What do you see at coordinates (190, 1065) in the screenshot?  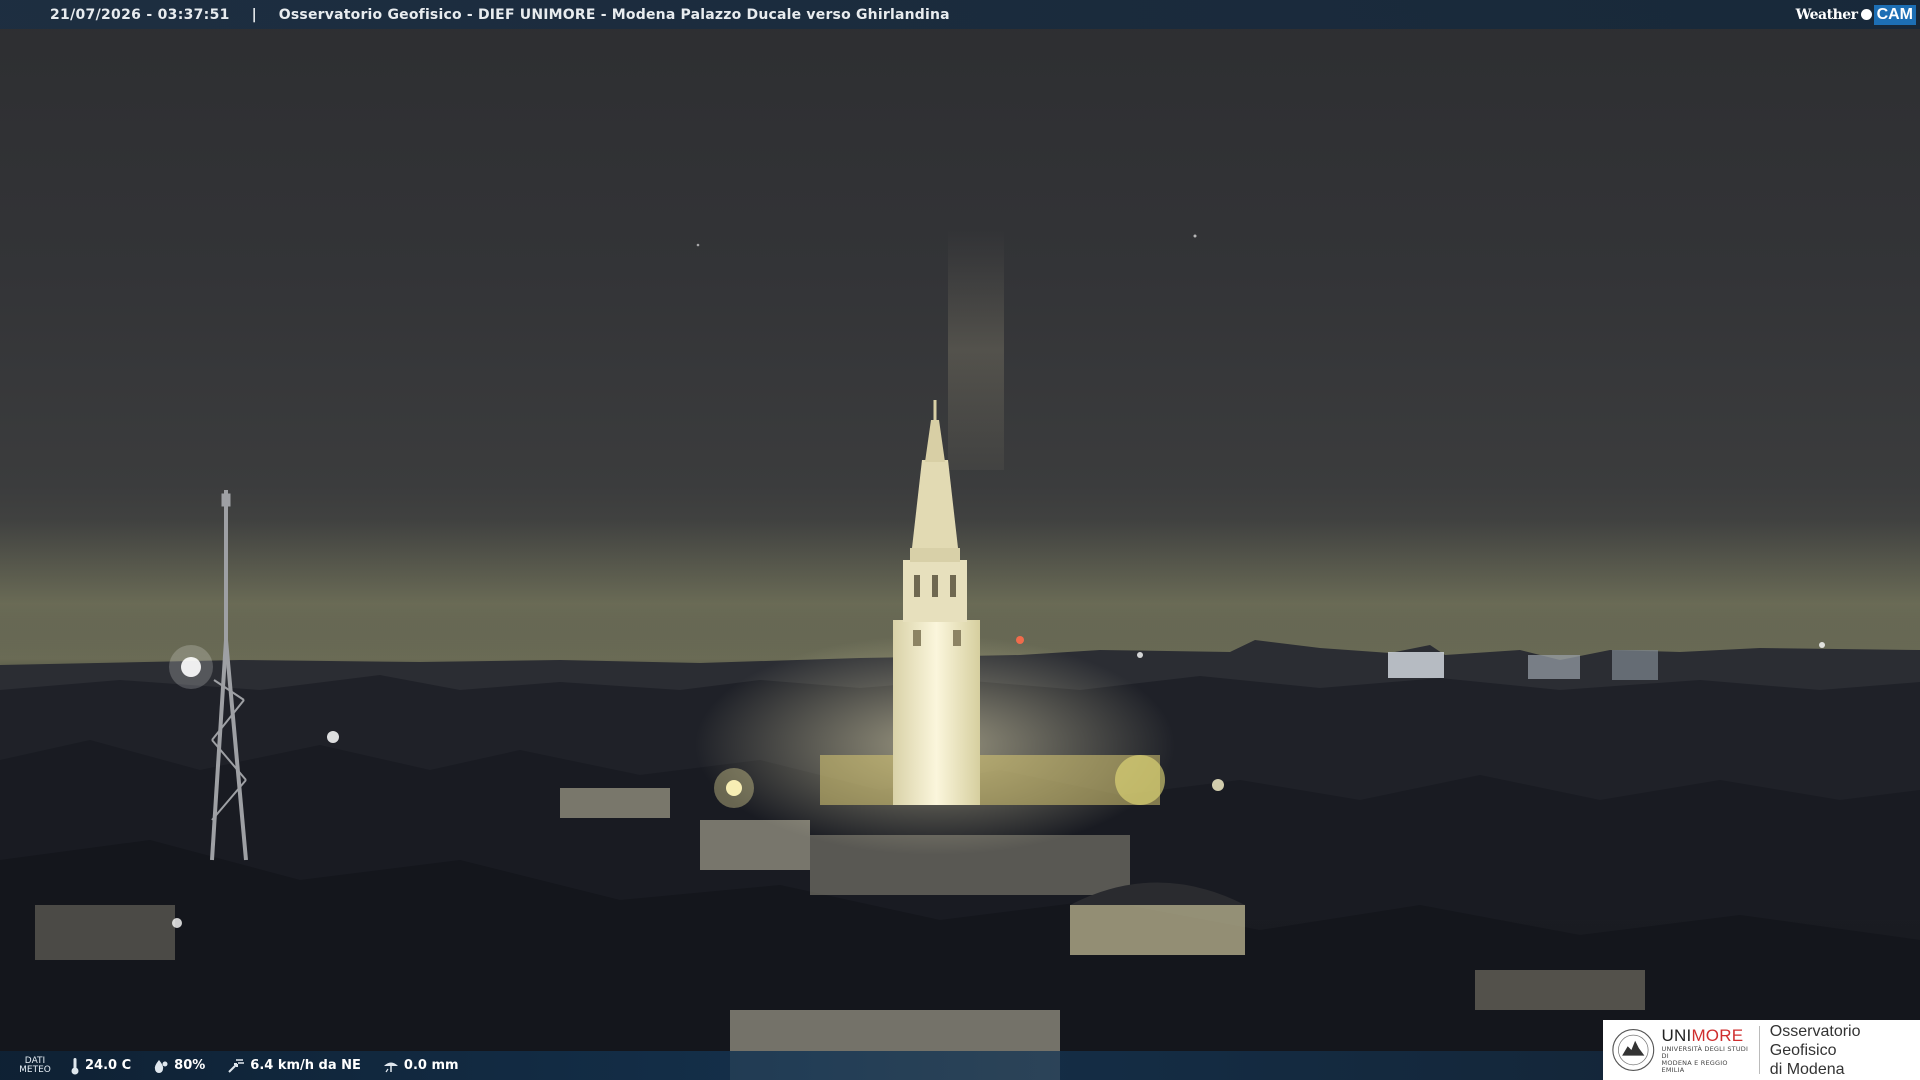 I see `humidity-value: 80%` at bounding box center [190, 1065].